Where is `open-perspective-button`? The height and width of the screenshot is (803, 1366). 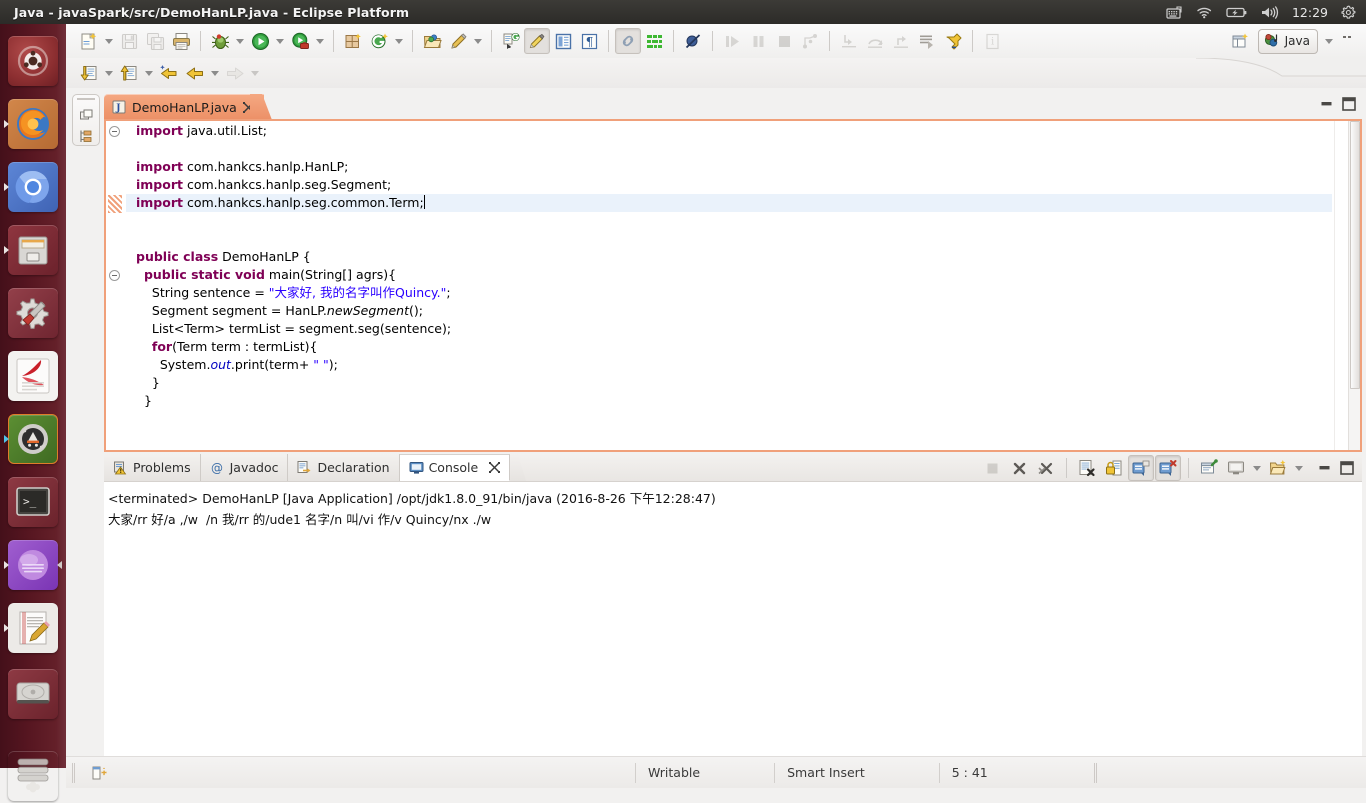
open-perspective-button is located at coordinates (1241, 41).